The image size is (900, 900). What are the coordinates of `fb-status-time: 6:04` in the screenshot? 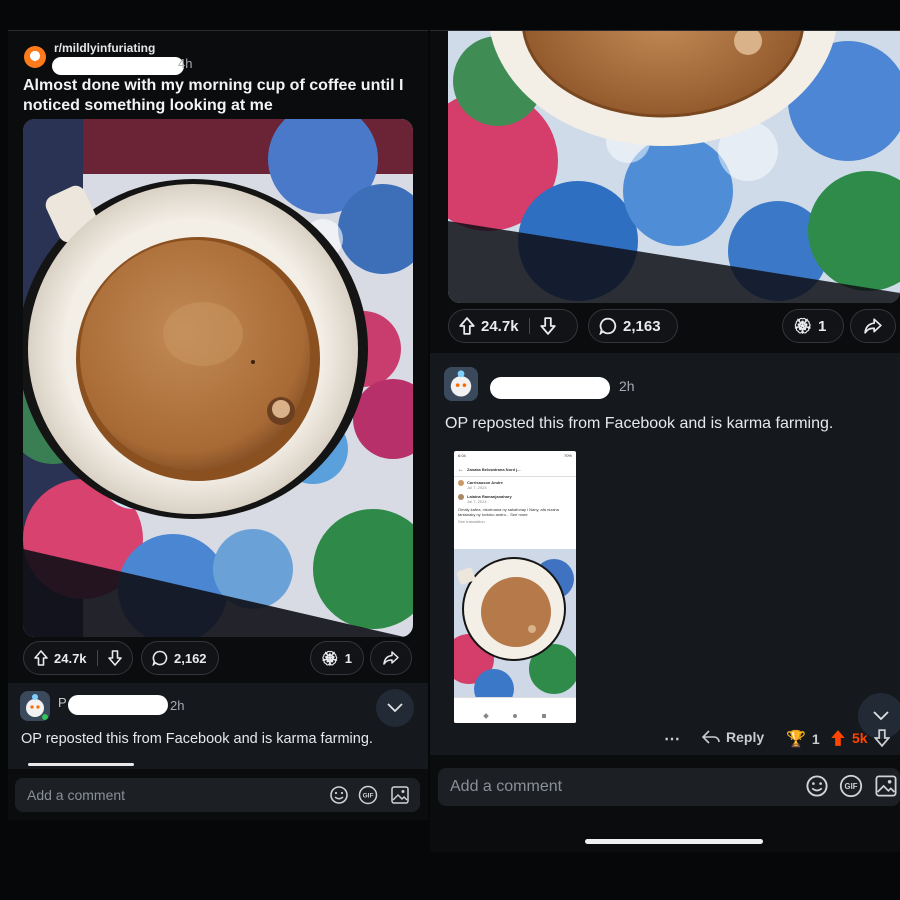 It's located at (462, 455).